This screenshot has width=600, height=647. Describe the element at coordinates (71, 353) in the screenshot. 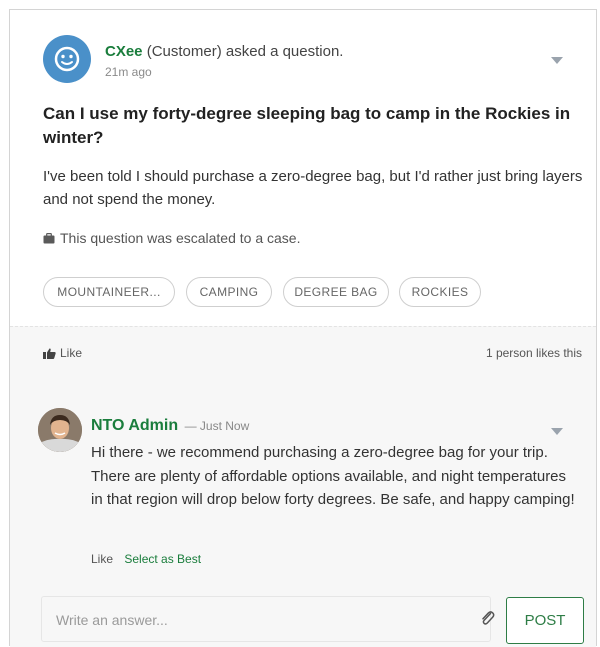

I see `like-label: Like` at that location.